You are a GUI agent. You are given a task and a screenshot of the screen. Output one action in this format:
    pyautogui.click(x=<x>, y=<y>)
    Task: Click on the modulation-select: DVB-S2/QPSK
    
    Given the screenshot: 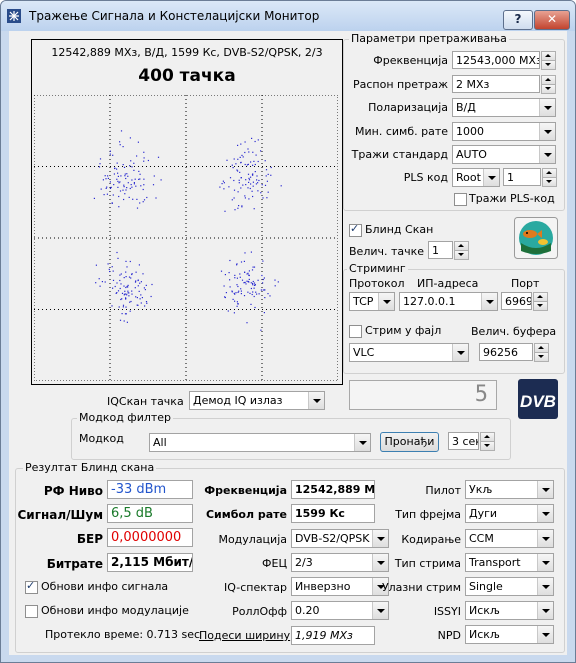 What is the action you would take?
    pyautogui.click(x=340, y=538)
    